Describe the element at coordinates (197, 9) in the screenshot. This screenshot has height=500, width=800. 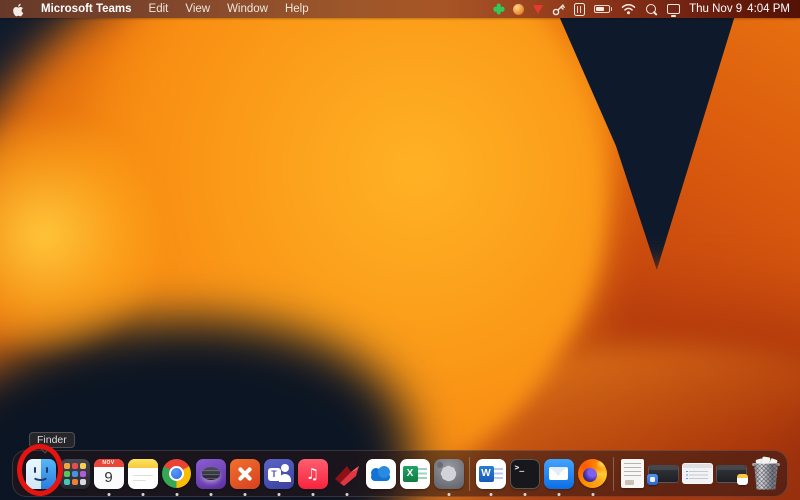
I see `menu-view: View` at that location.